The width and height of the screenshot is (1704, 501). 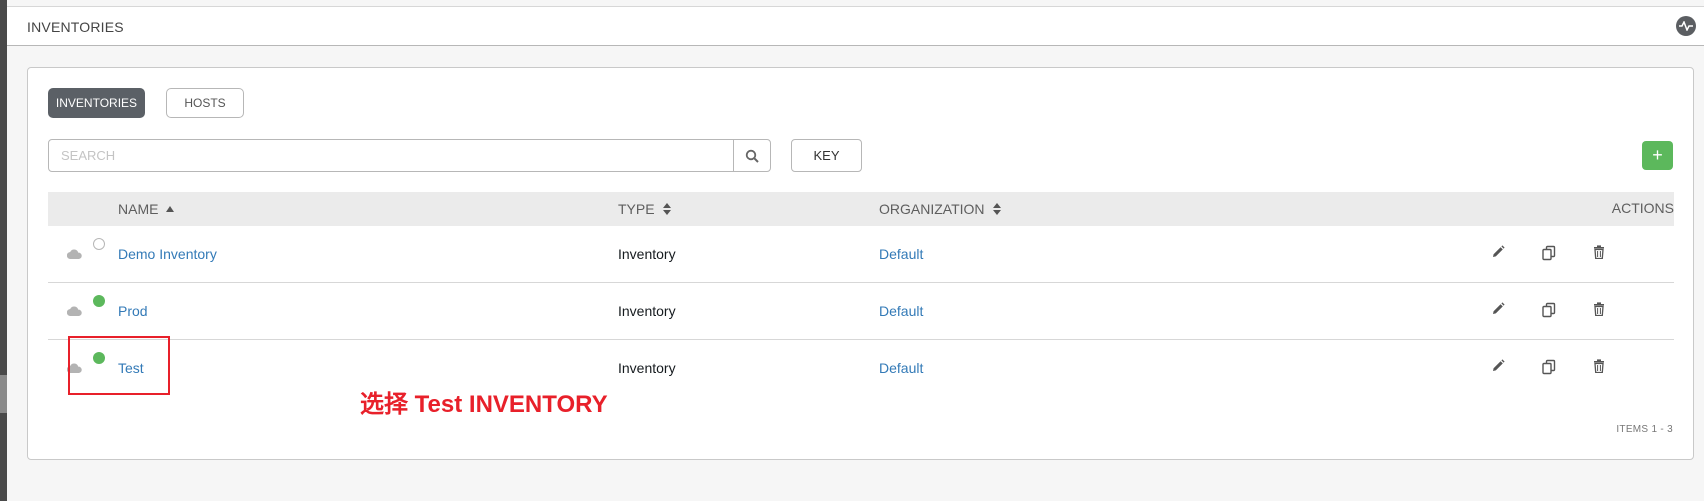 What do you see at coordinates (861, 254) in the screenshot?
I see `table-row: Demo Inventory Inventory Default` at bounding box center [861, 254].